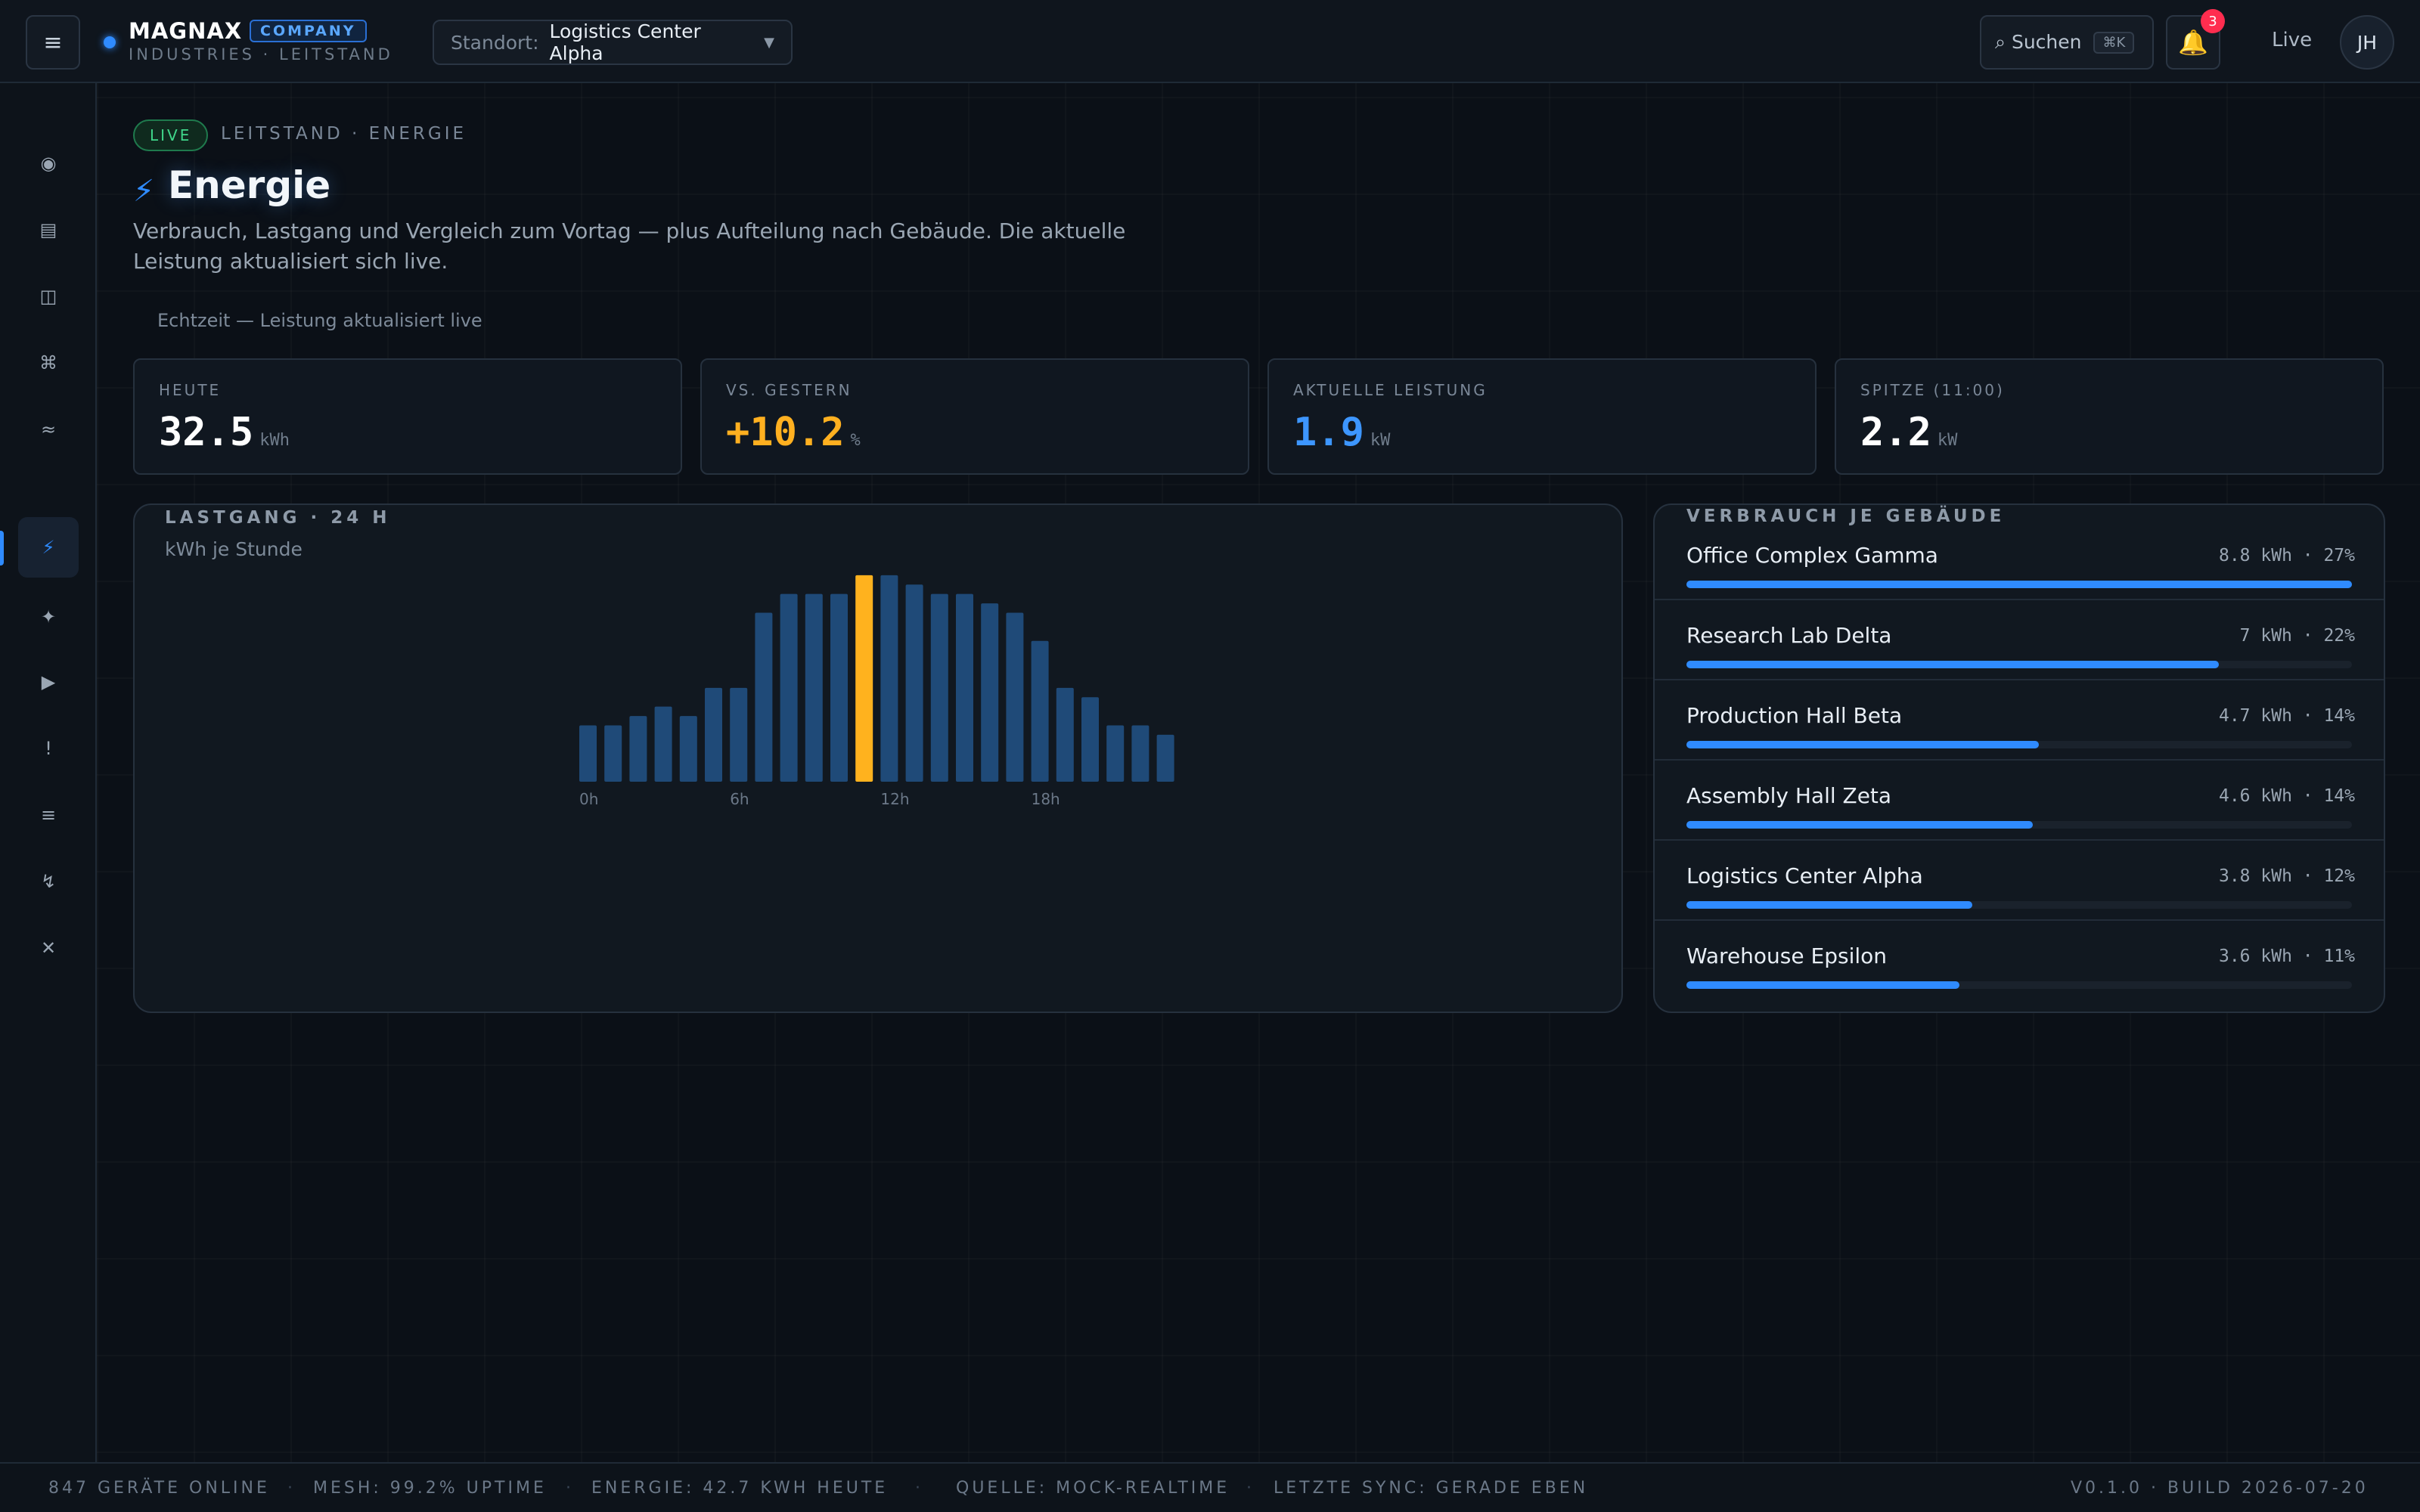  I want to click on site-select: Standort: Logistics Center Alpha ▼, so click(613, 42).